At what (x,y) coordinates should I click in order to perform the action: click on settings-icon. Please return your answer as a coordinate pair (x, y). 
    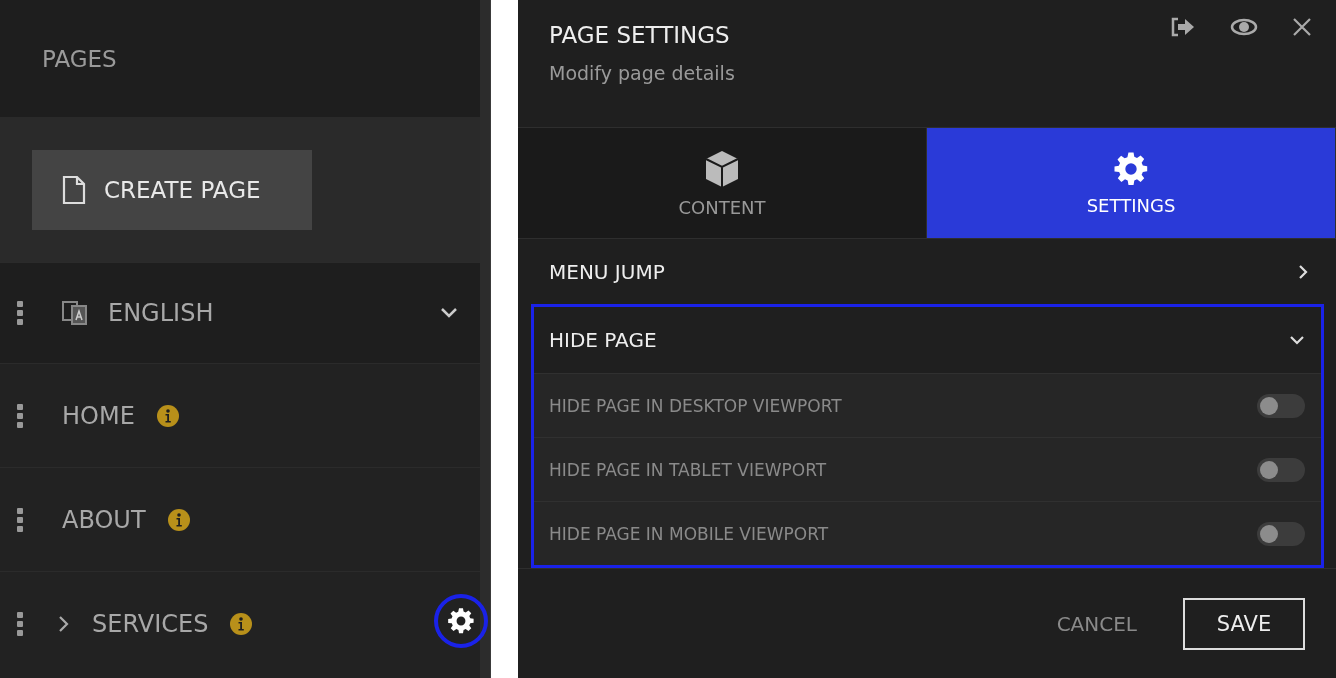
    Looking at the image, I should click on (461, 621).